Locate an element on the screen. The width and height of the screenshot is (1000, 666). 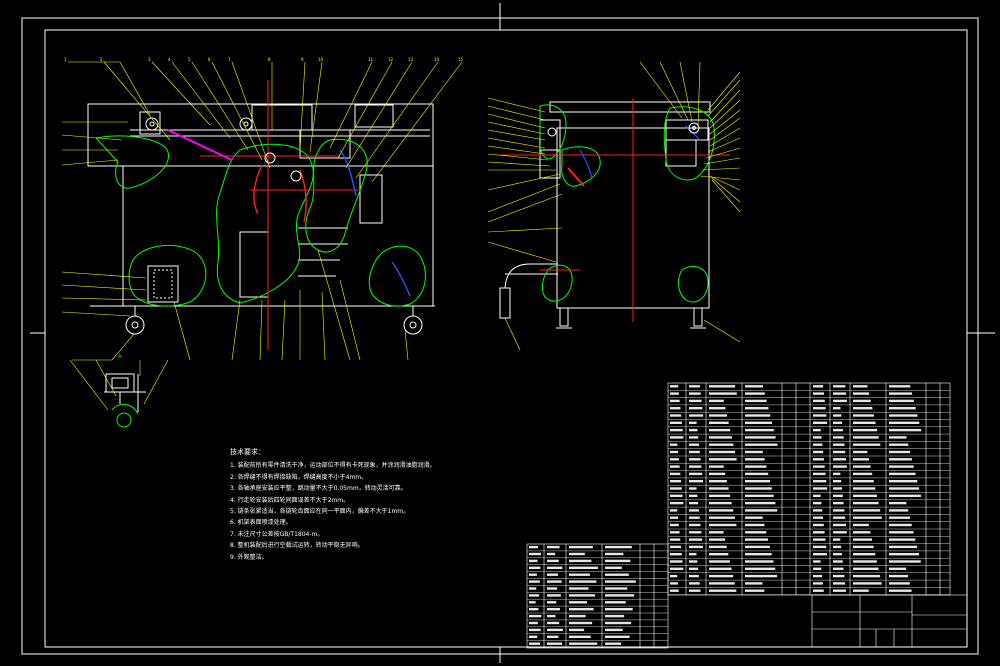
note-line: 4. 行走轮安装后四轮同面误差不大于2mm。 is located at coordinates (290, 500).